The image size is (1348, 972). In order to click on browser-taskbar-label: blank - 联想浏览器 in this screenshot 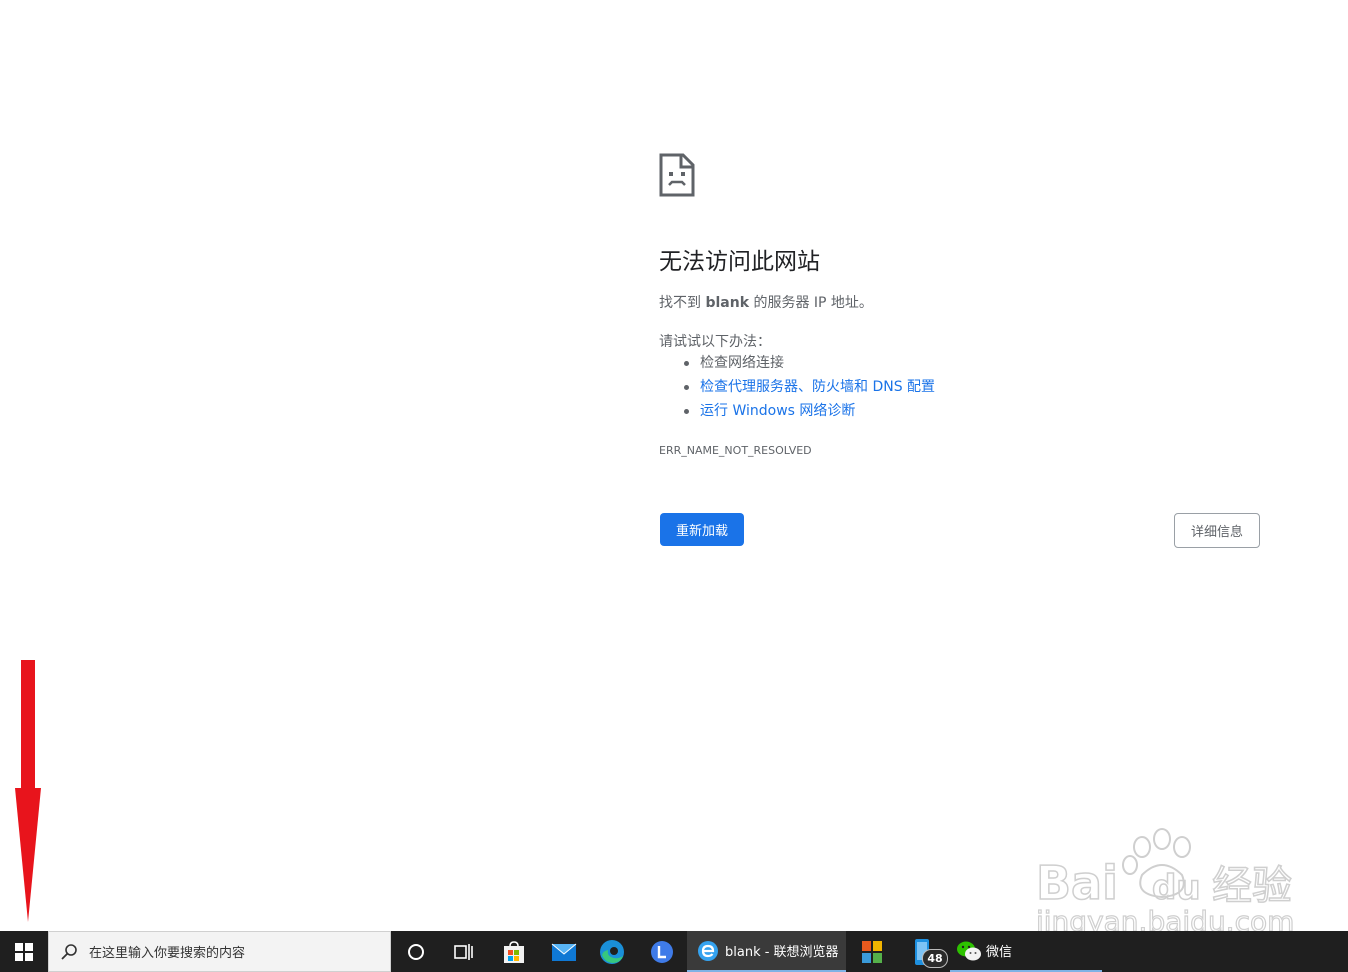, I will do `click(782, 952)`.